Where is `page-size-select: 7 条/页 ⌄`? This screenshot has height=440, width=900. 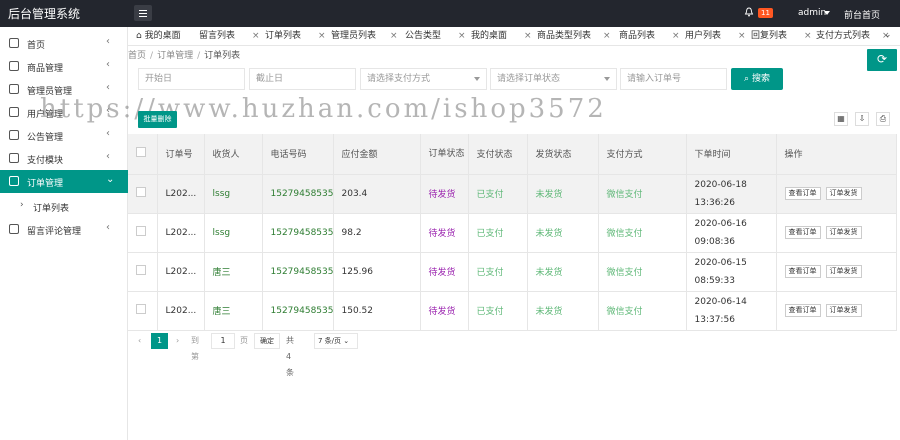 page-size-select: 7 条/页 ⌄ is located at coordinates (336, 341).